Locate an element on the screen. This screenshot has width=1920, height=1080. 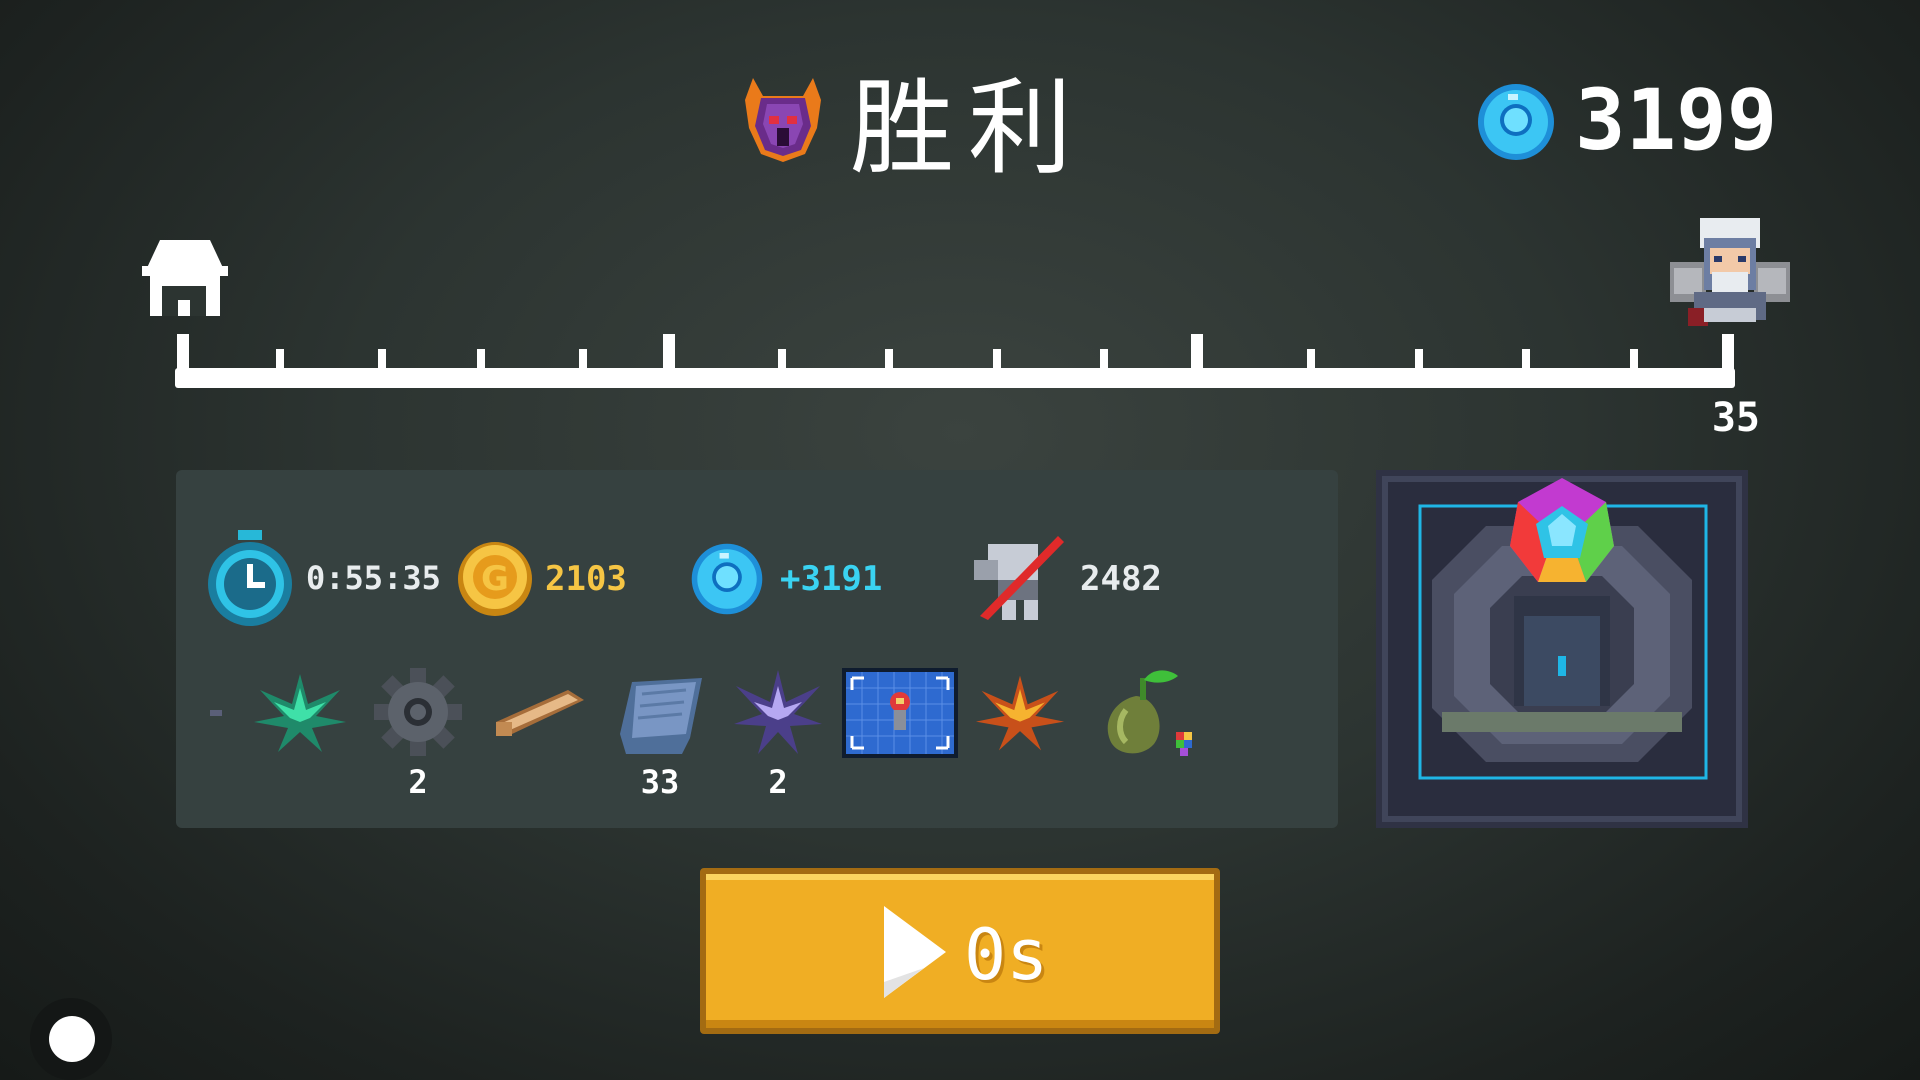
gold-coin-icon: G is located at coordinates (495, 581).